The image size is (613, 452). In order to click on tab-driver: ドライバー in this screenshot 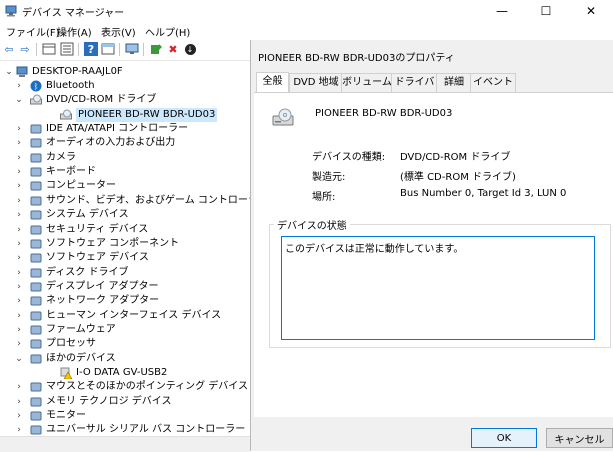, I will do `click(414, 89)`.